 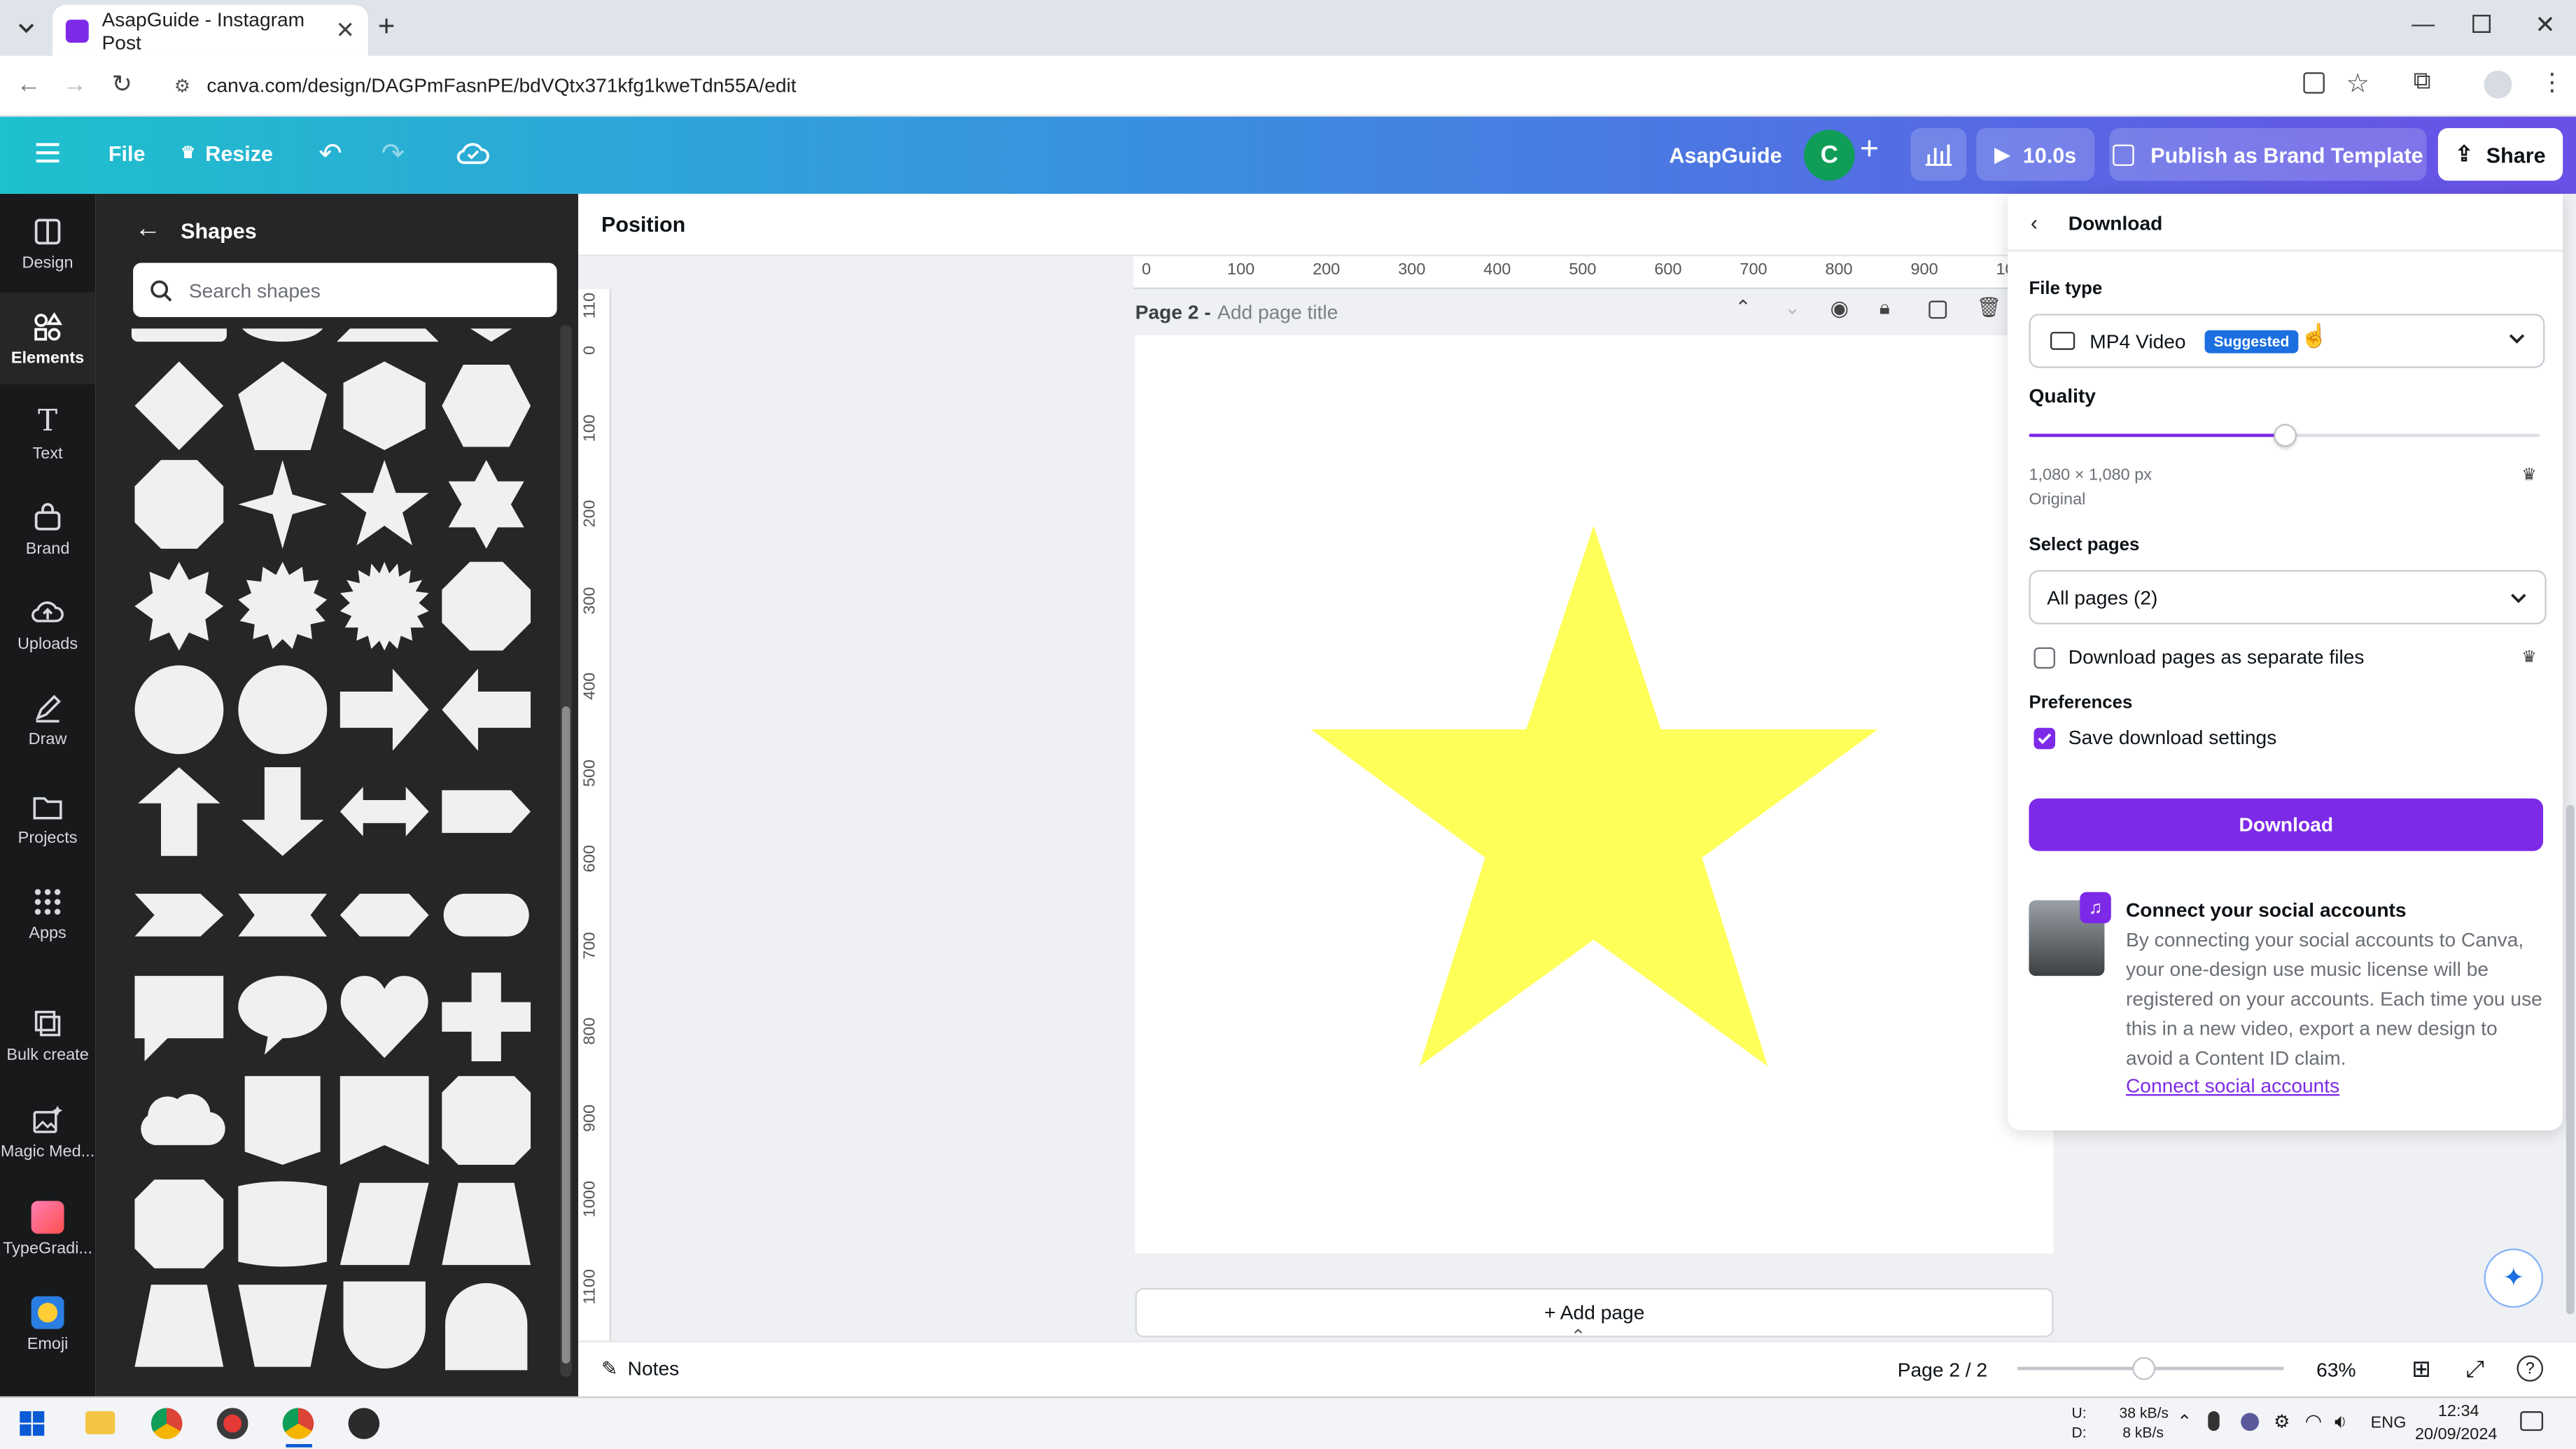 What do you see at coordinates (364, 1423) in the screenshot?
I see `obs-icon` at bounding box center [364, 1423].